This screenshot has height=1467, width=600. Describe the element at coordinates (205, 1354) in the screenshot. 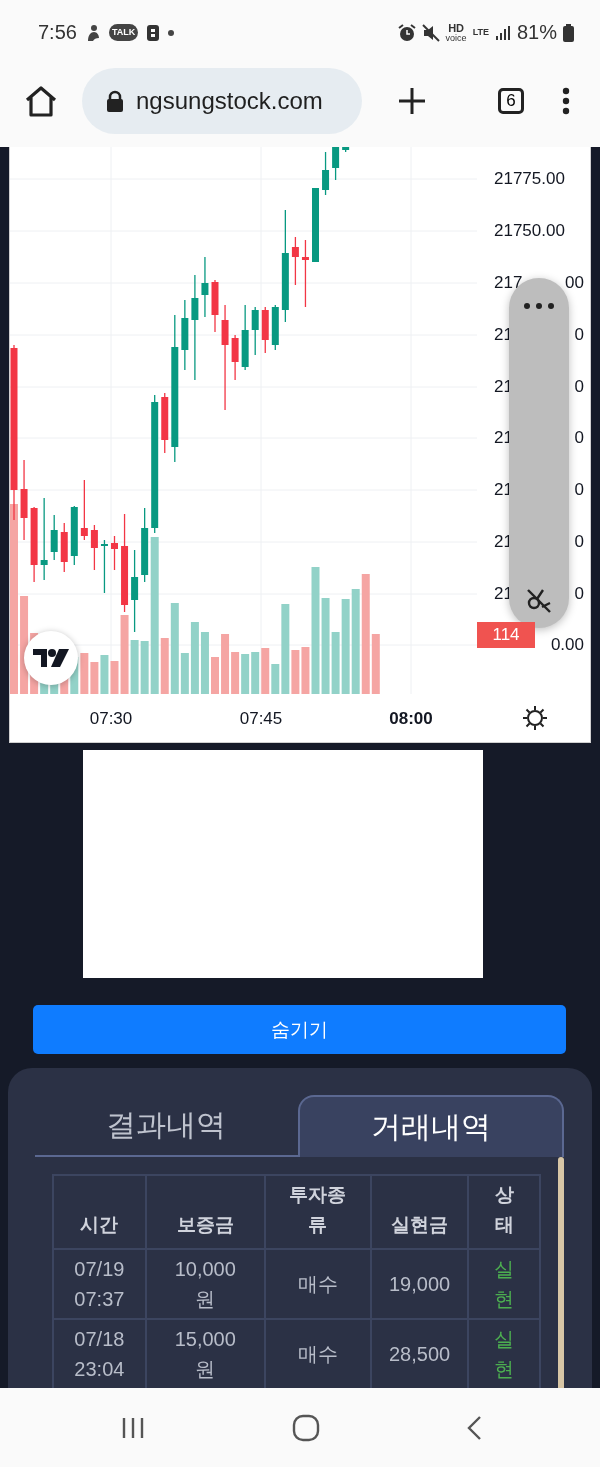

I see `table-cell-text: 15,000원` at that location.